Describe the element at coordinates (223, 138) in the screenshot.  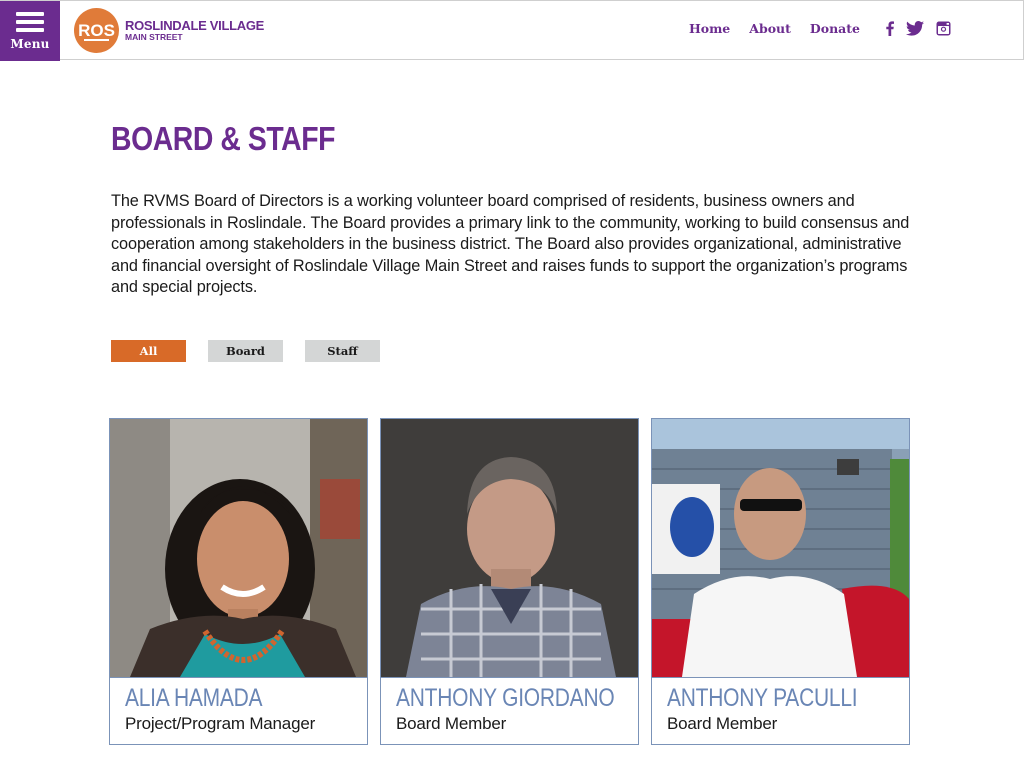
I see `page-title: BOARD & STAFF` at that location.